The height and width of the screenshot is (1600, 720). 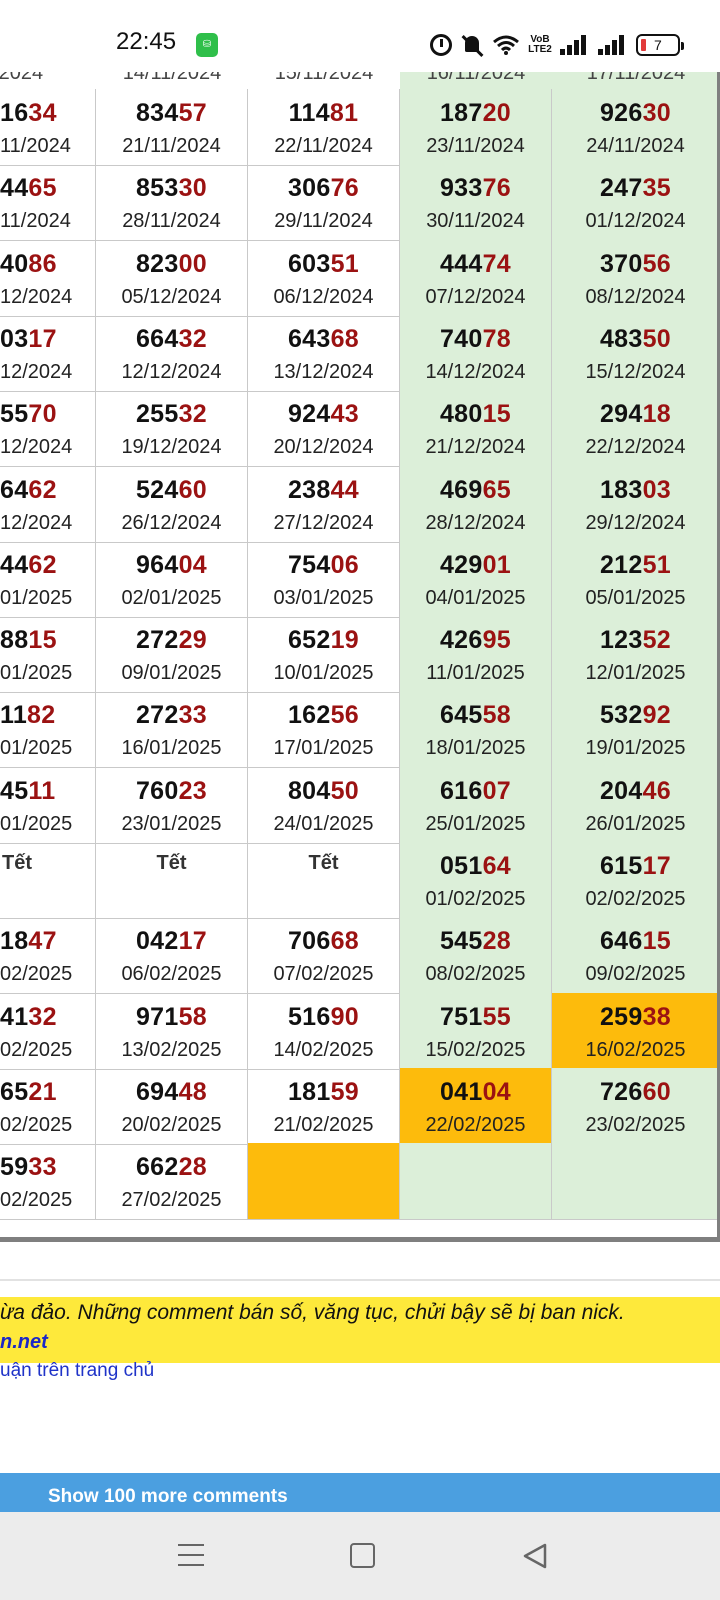 I want to click on result-number: 76023, so click(x=171, y=791).